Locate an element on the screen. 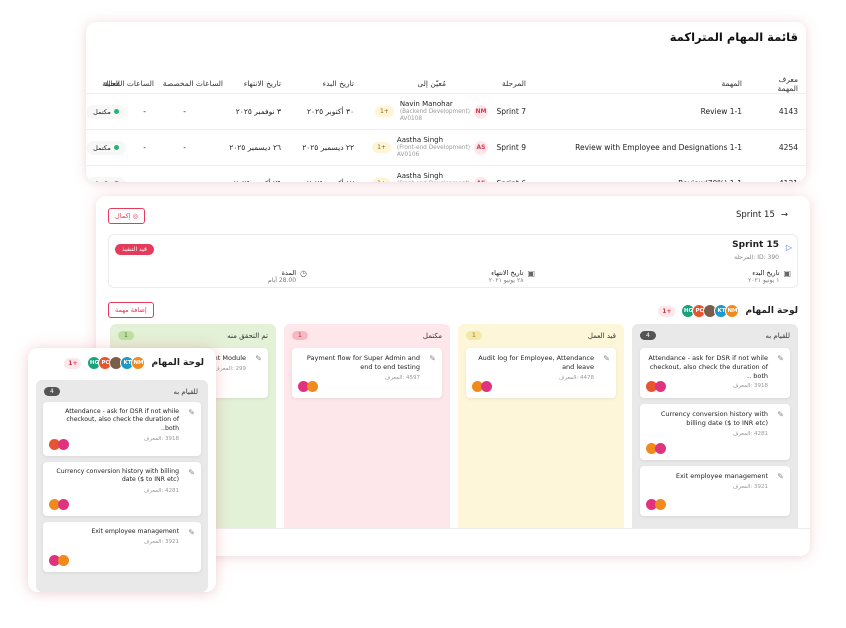  sprint-name: Sprint 15 is located at coordinates (755, 245).